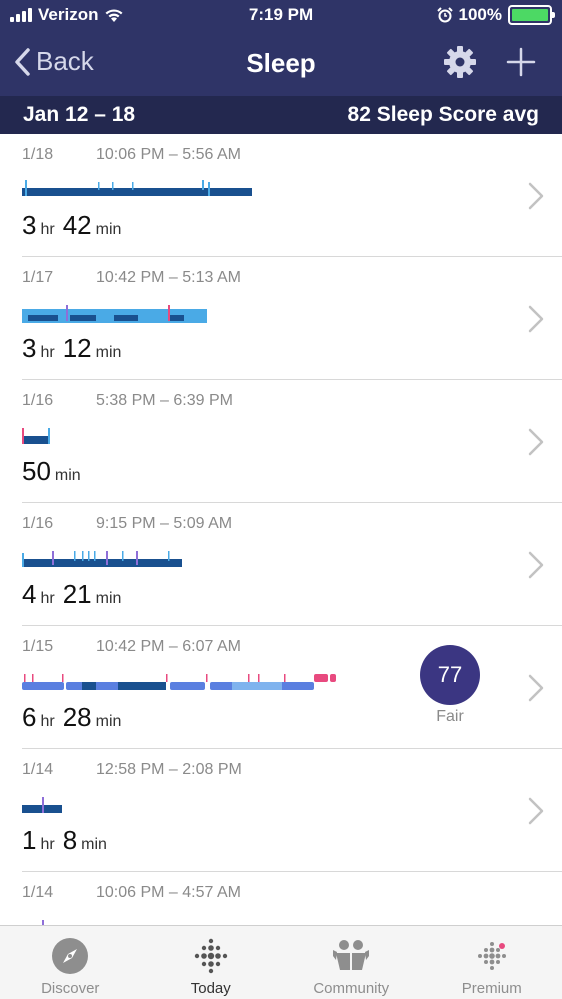 This screenshot has width=562, height=999. What do you see at coordinates (480, 14) in the screenshot?
I see `battery-percent: 100%` at bounding box center [480, 14].